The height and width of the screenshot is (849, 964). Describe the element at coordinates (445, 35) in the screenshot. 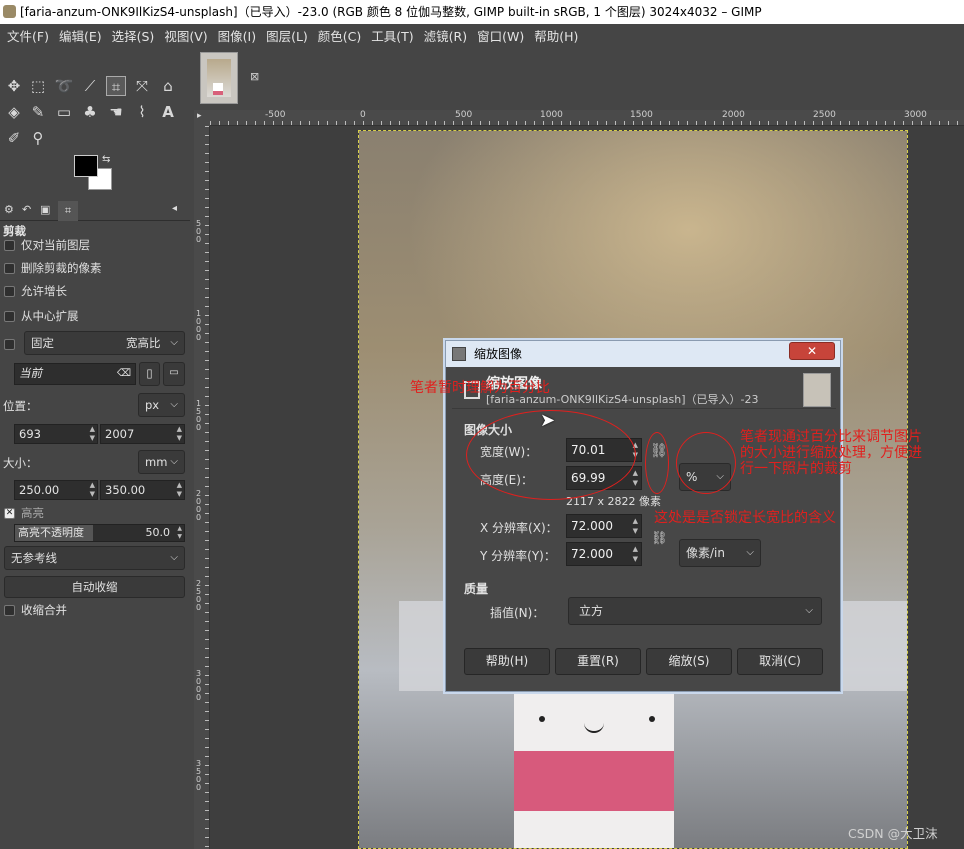

I see `menu-filters: 滤镜(R)` at that location.